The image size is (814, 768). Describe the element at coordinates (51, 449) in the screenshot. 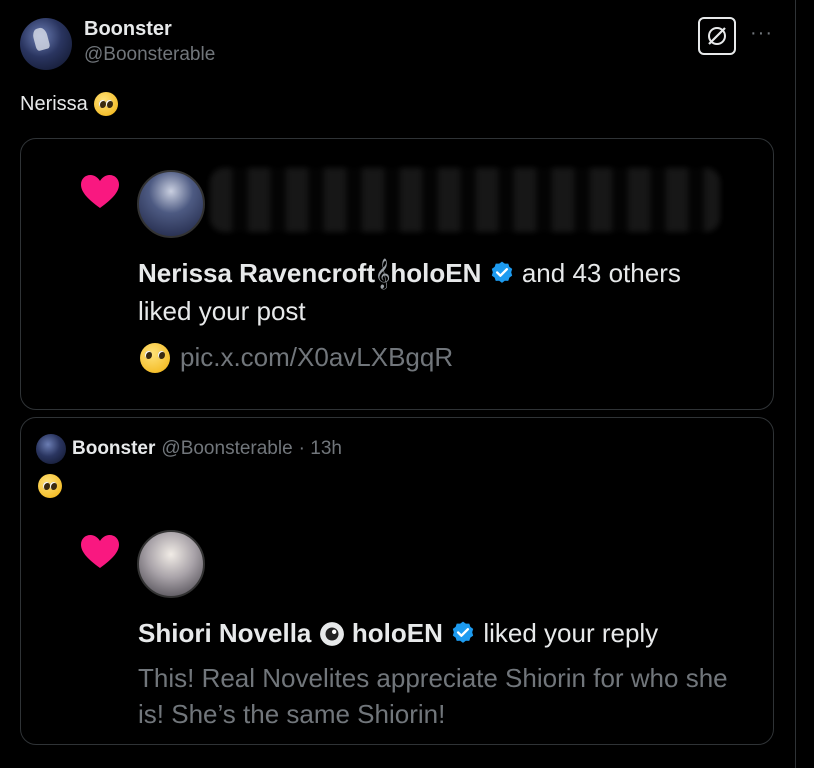

I see `quoted-avatar` at that location.